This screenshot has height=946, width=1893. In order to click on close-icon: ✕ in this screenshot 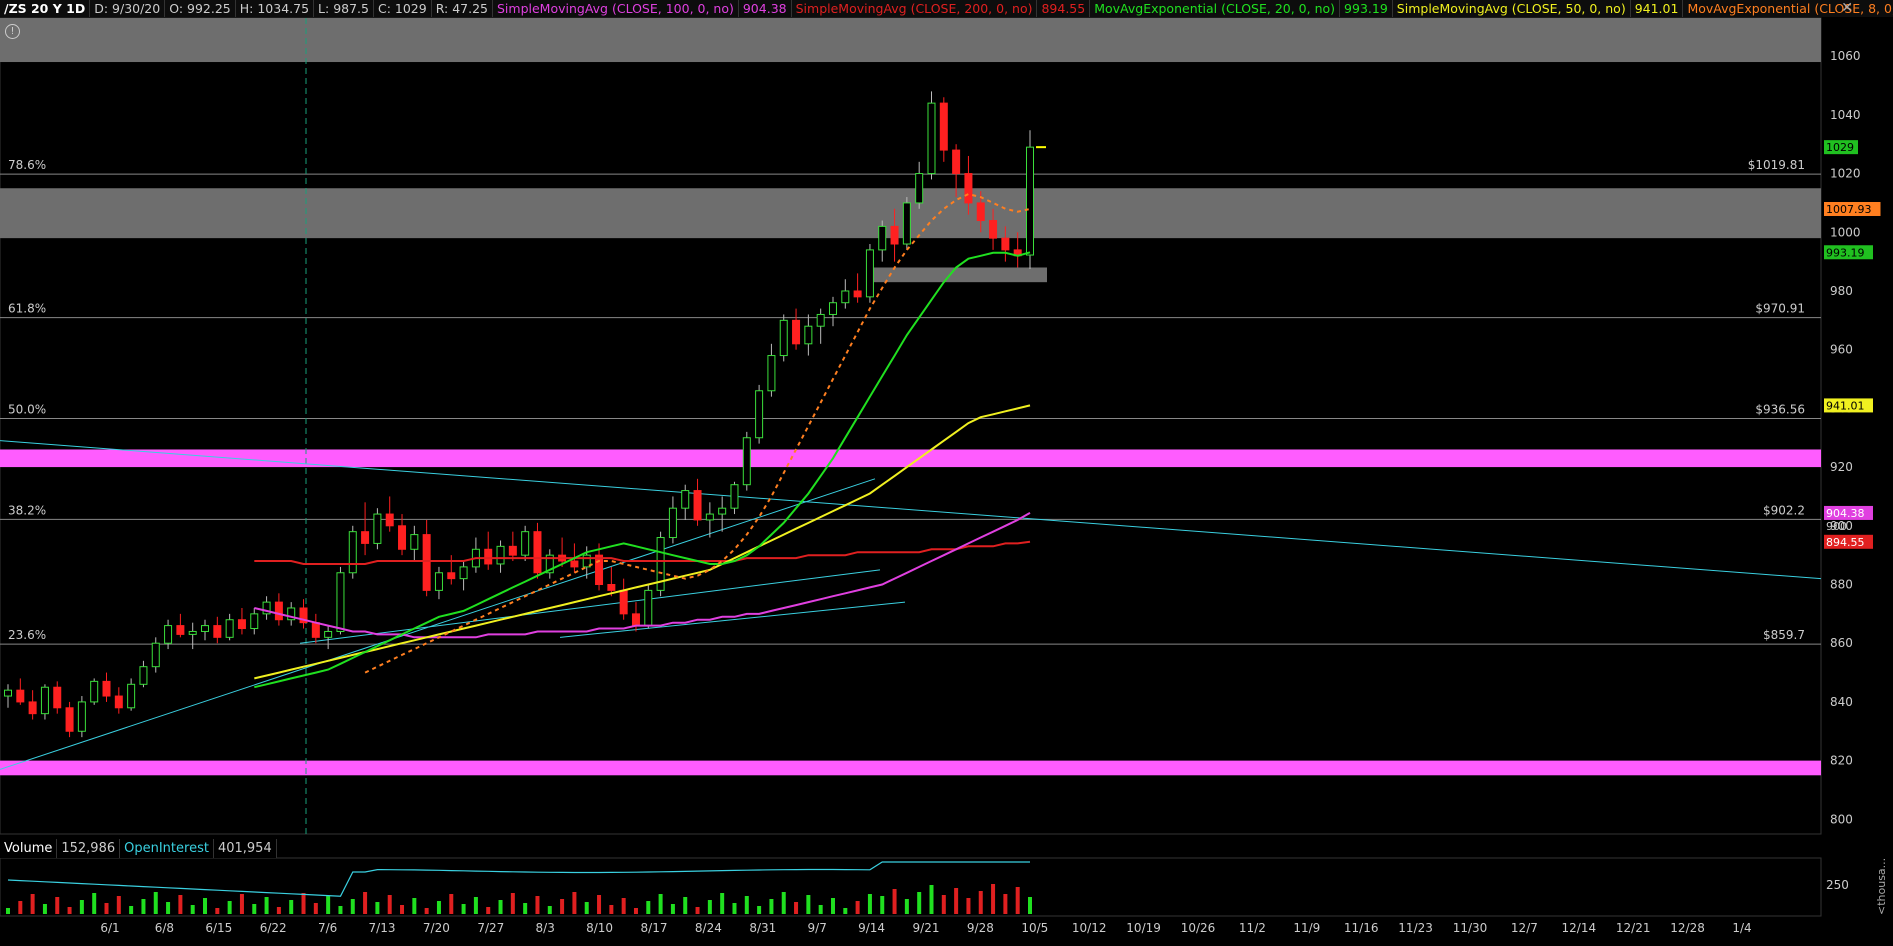, I will do `click(1847, 8)`.